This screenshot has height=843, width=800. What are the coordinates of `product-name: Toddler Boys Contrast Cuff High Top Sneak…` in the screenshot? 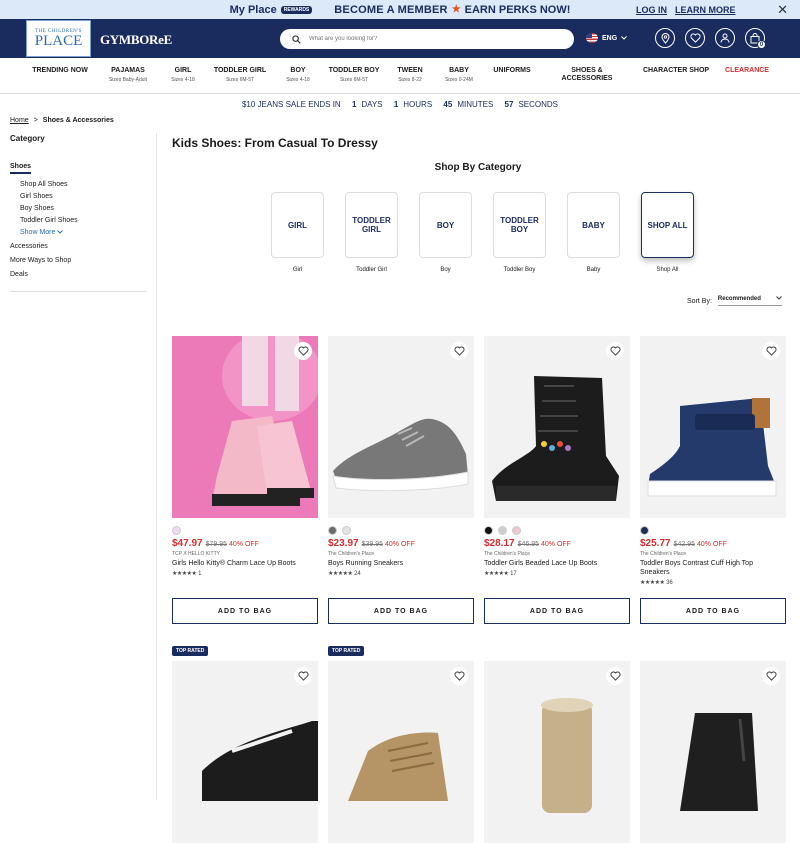 It's located at (713, 568).